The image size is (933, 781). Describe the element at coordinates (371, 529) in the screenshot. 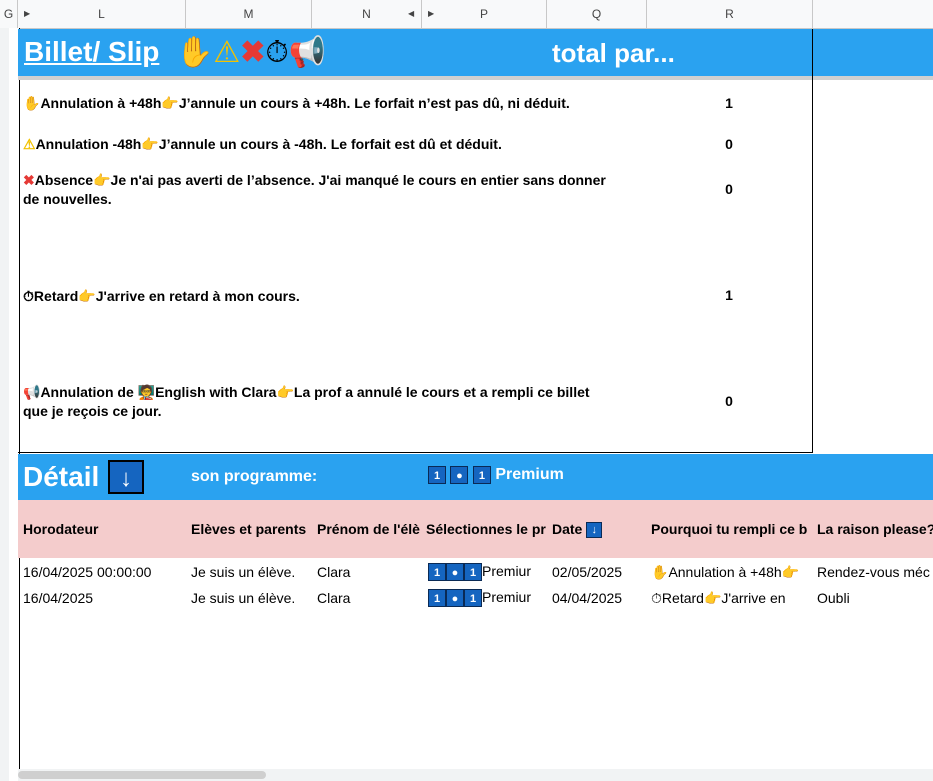

I see `header-prenom: Prénom de l'élè` at that location.